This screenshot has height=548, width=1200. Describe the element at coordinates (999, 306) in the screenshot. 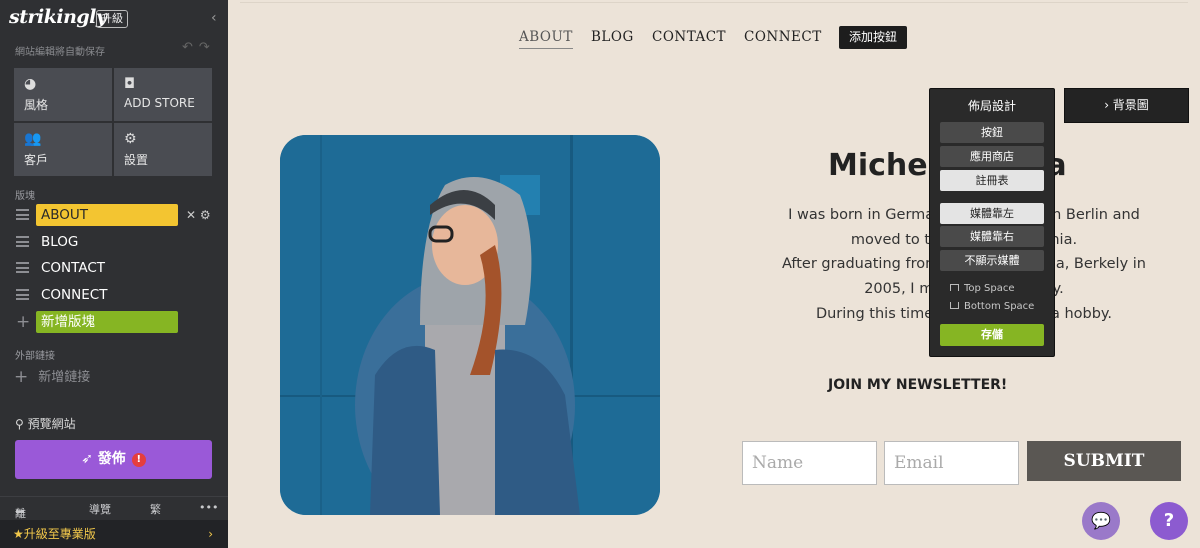

I see `bottom-space-label: Bottom Space` at that location.